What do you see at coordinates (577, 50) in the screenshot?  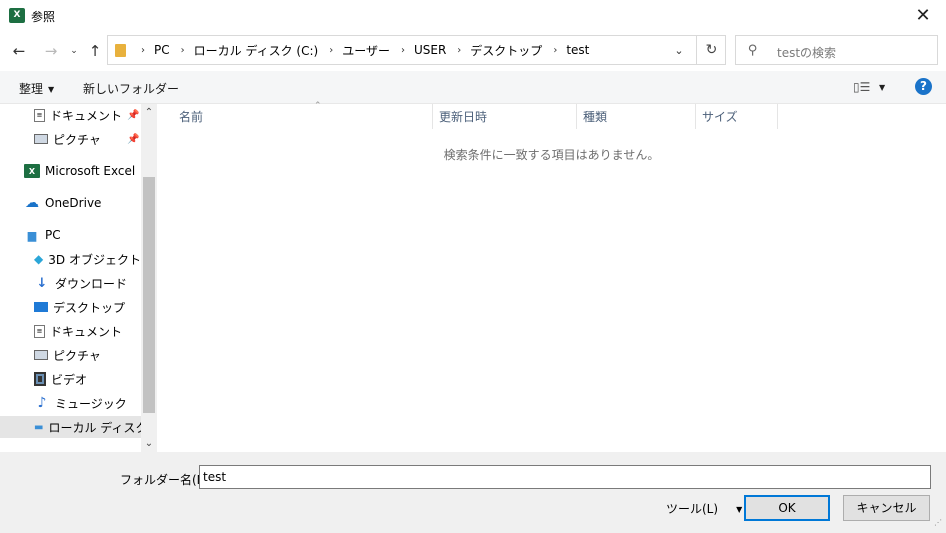 I see `breadcrumb-item: test` at bounding box center [577, 50].